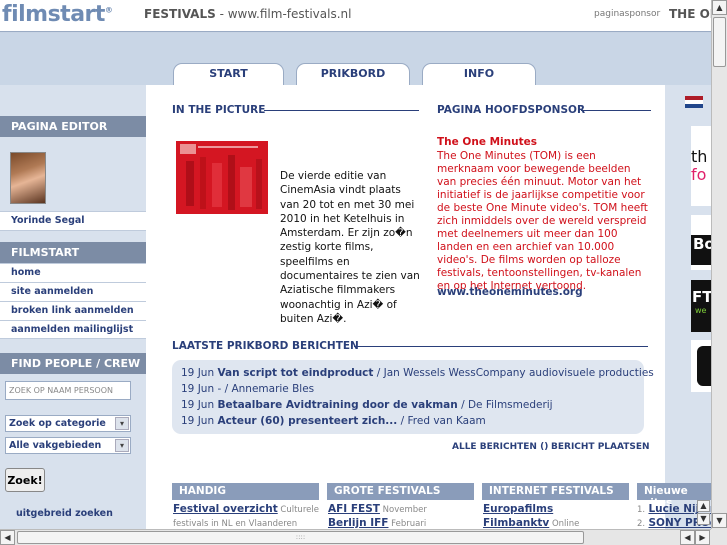 The height and width of the screenshot is (545, 727). Describe the element at coordinates (701, 250) in the screenshot. I see `banner-text: Bo` at that location.